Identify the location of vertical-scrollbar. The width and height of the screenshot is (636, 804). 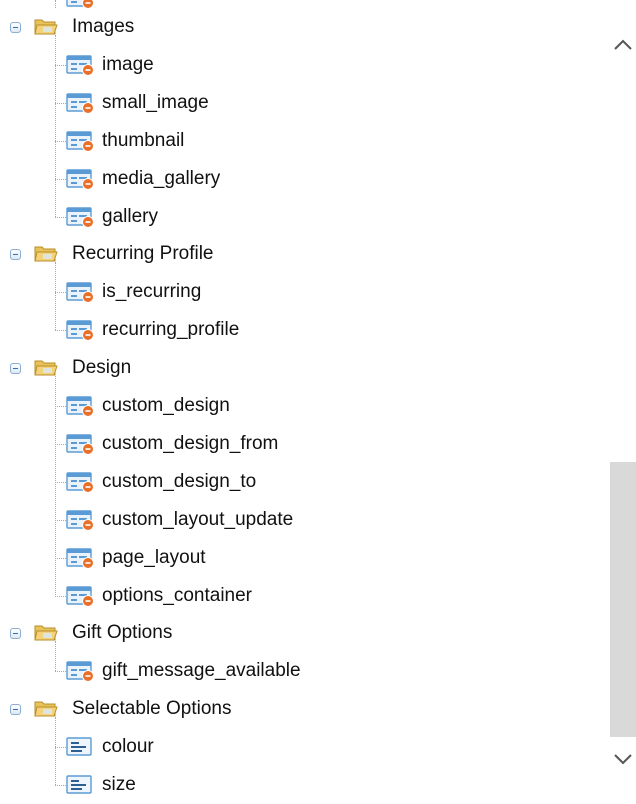
(623, 398).